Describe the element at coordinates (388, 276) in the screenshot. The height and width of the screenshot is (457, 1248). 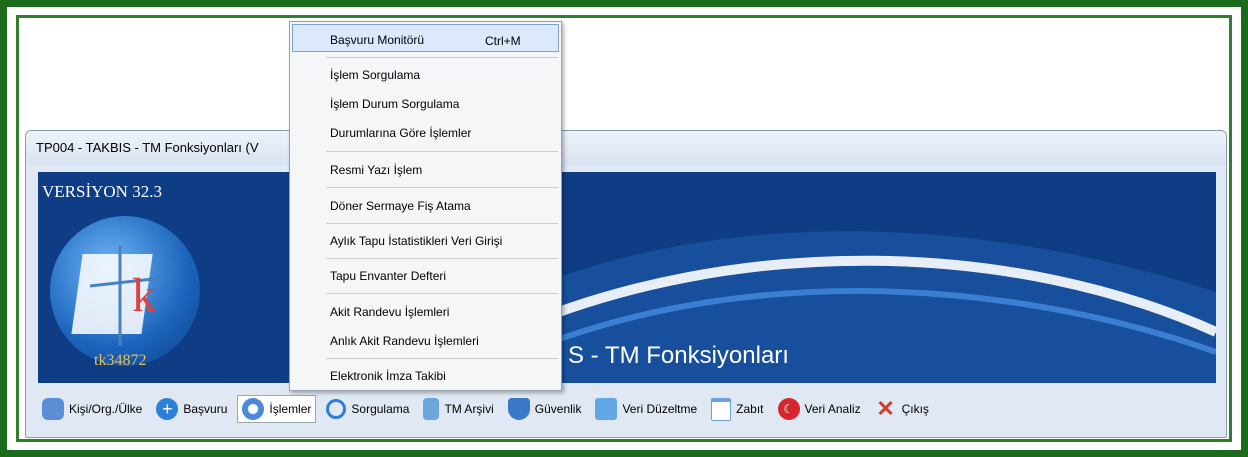
I see `menu-item-tapu-envanter-defteri: Tapu Envanter Defteri` at that location.